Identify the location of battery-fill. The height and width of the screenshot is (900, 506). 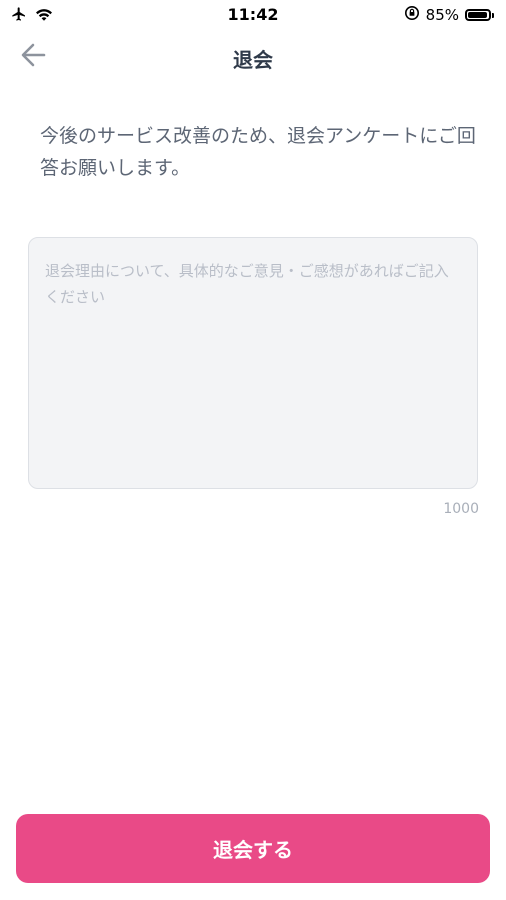
(477, 15).